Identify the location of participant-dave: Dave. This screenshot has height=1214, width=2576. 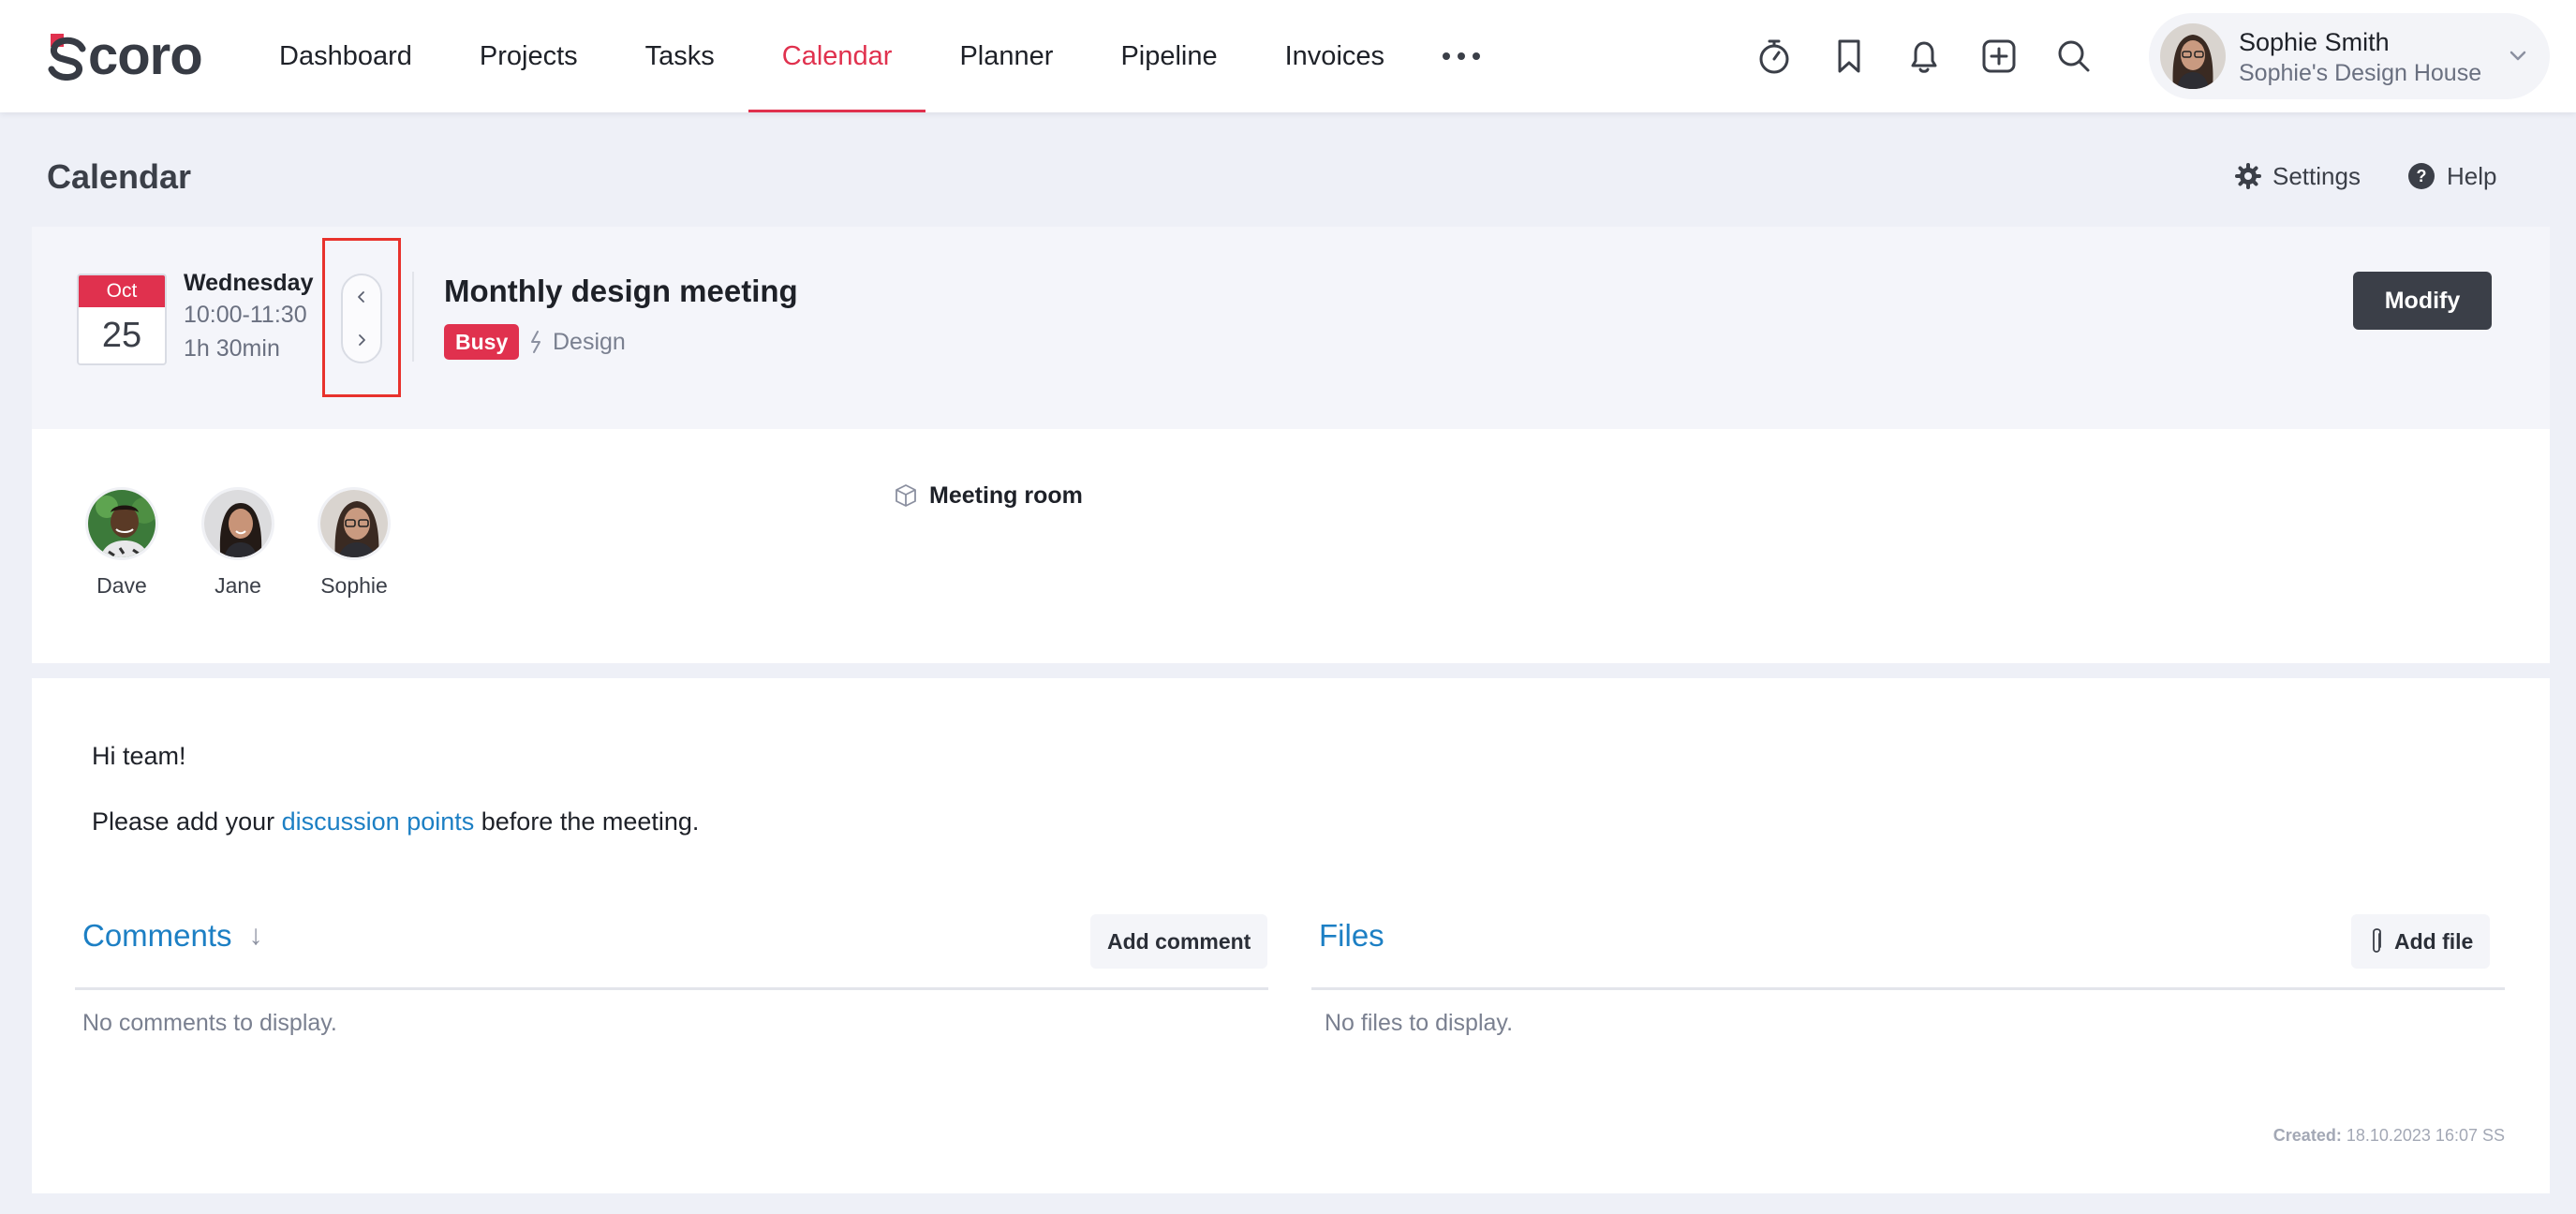
(122, 543).